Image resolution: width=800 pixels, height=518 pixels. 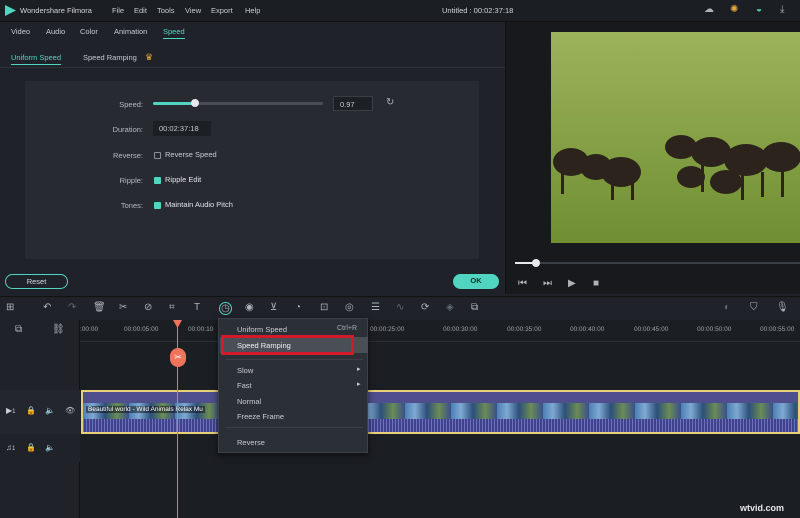 What do you see at coordinates (657, 263) in the screenshot?
I see `player-progress-bar` at bounding box center [657, 263].